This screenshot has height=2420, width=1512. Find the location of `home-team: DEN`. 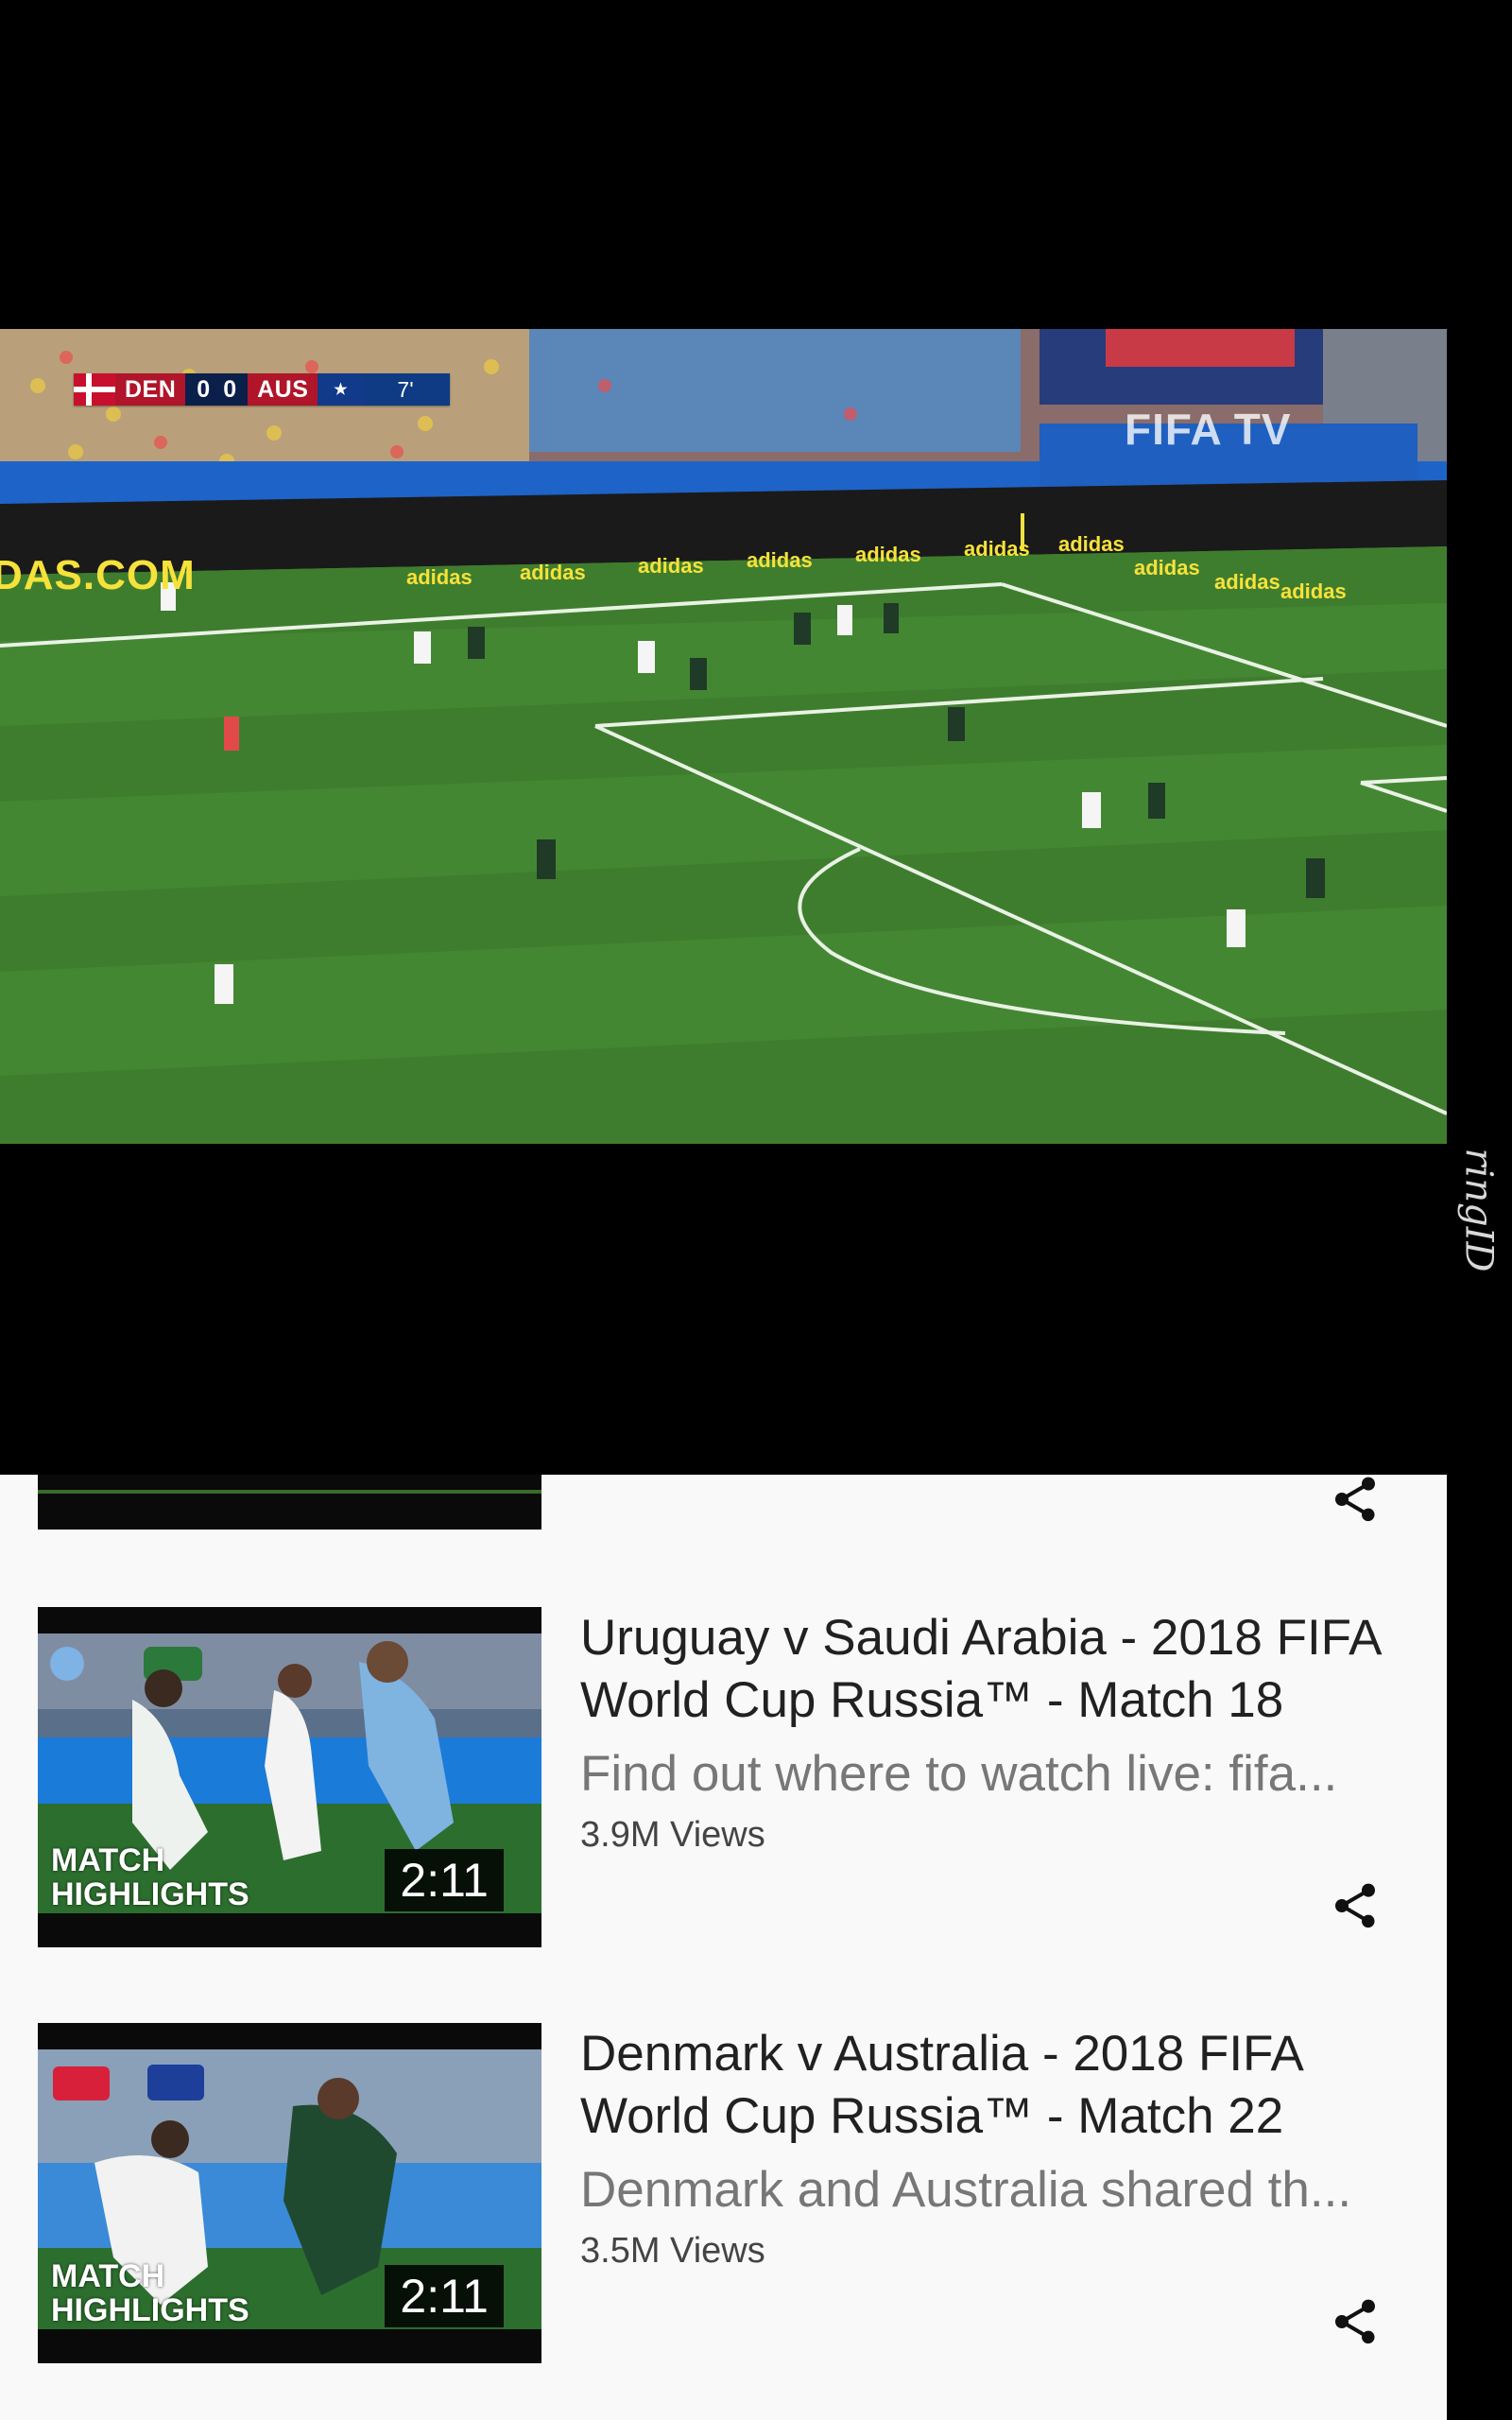

home-team: DEN is located at coordinates (150, 389).